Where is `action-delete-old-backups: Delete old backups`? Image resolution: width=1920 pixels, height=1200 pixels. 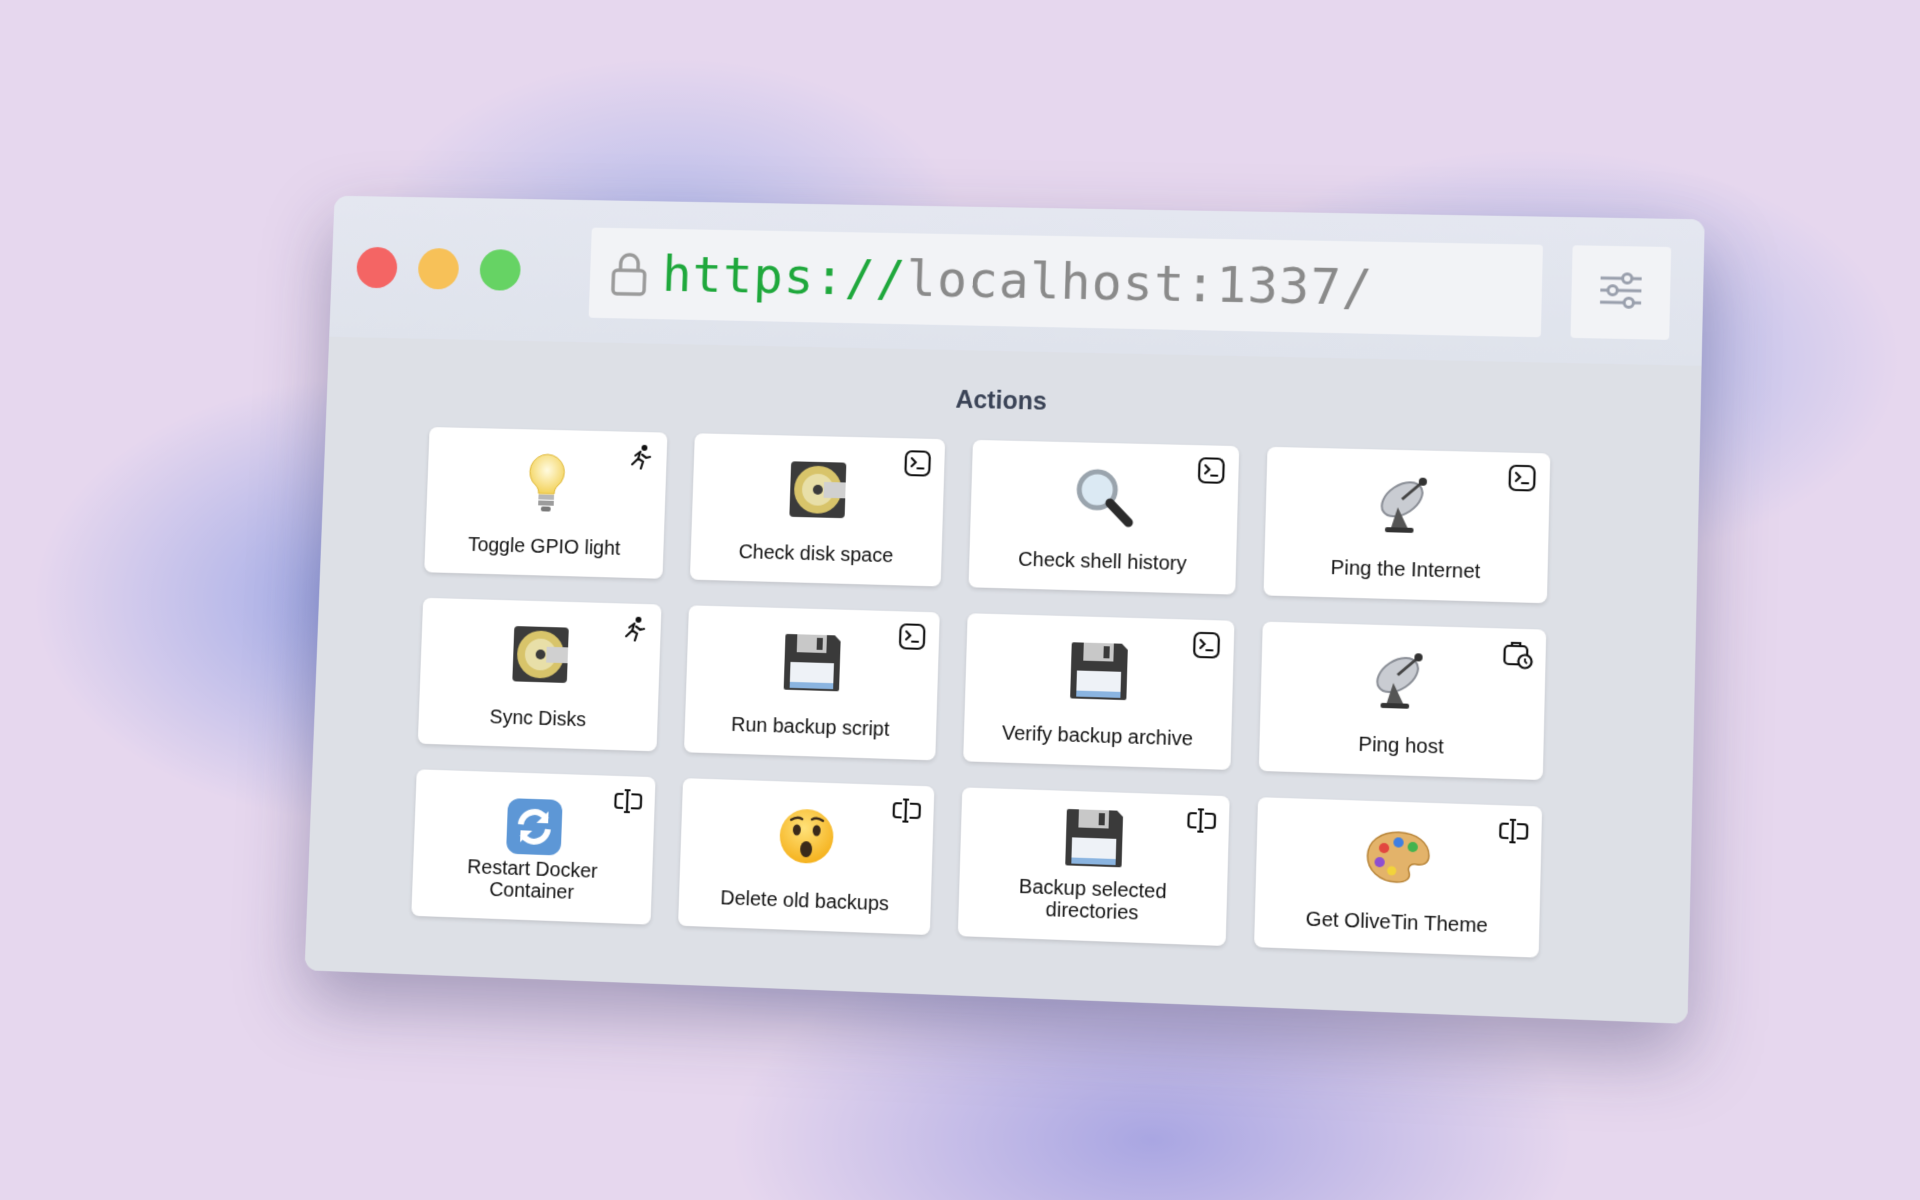 action-delete-old-backups: Delete old backups is located at coordinates (806, 857).